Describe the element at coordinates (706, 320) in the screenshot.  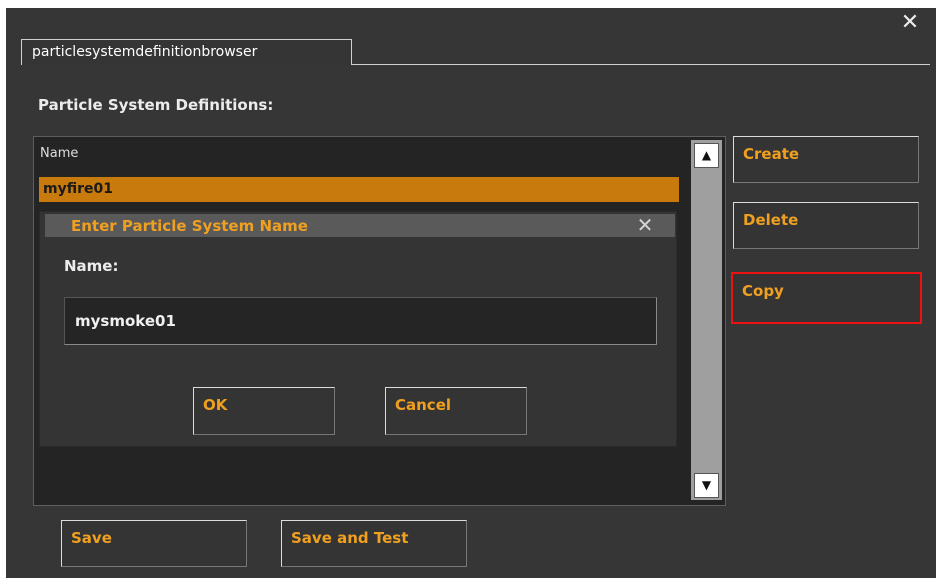
I see `scrollbar-track` at that location.